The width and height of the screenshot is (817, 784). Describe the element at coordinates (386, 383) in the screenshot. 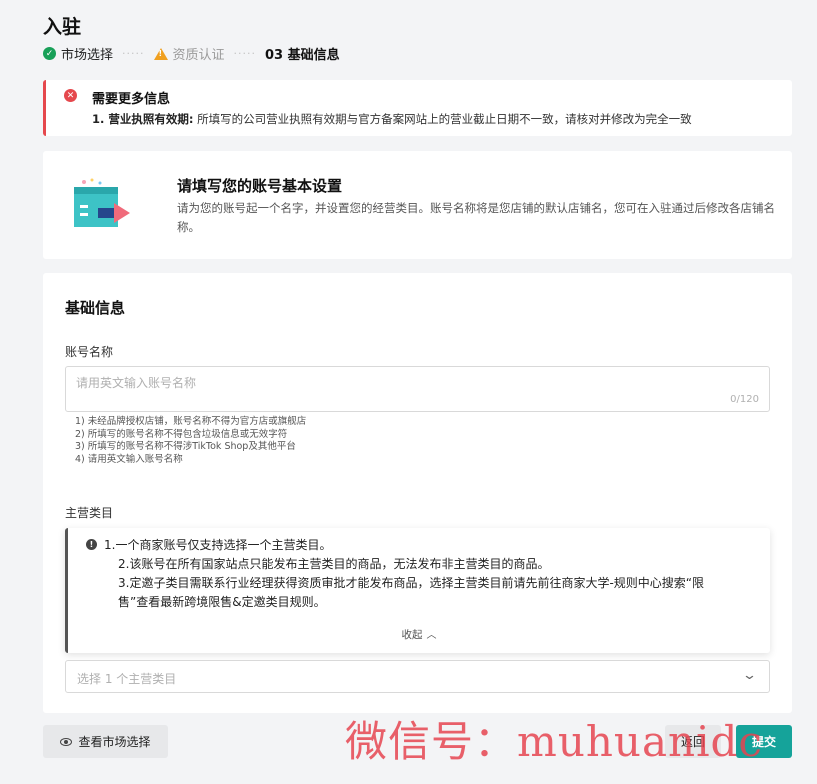

I see `account-name-input` at that location.